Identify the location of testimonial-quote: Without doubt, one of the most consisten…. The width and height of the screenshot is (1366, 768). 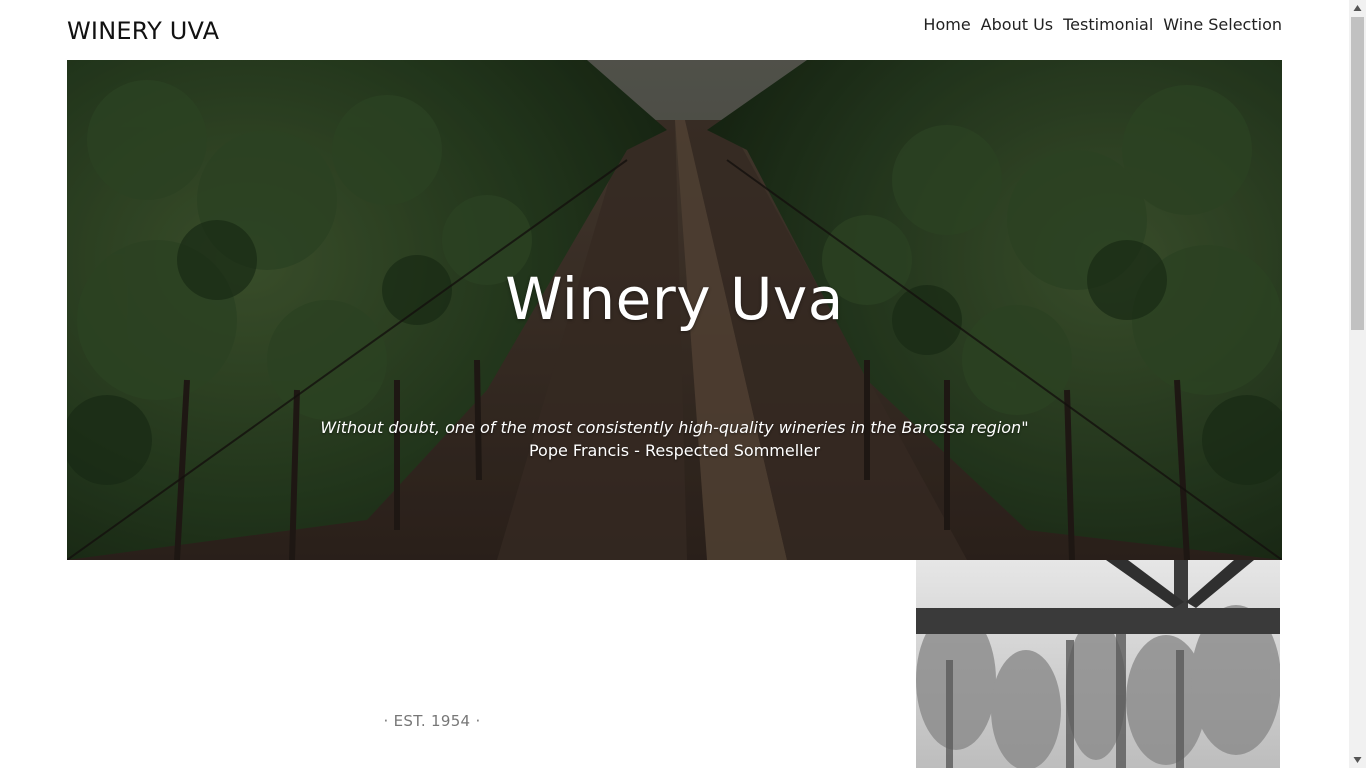
(674, 427).